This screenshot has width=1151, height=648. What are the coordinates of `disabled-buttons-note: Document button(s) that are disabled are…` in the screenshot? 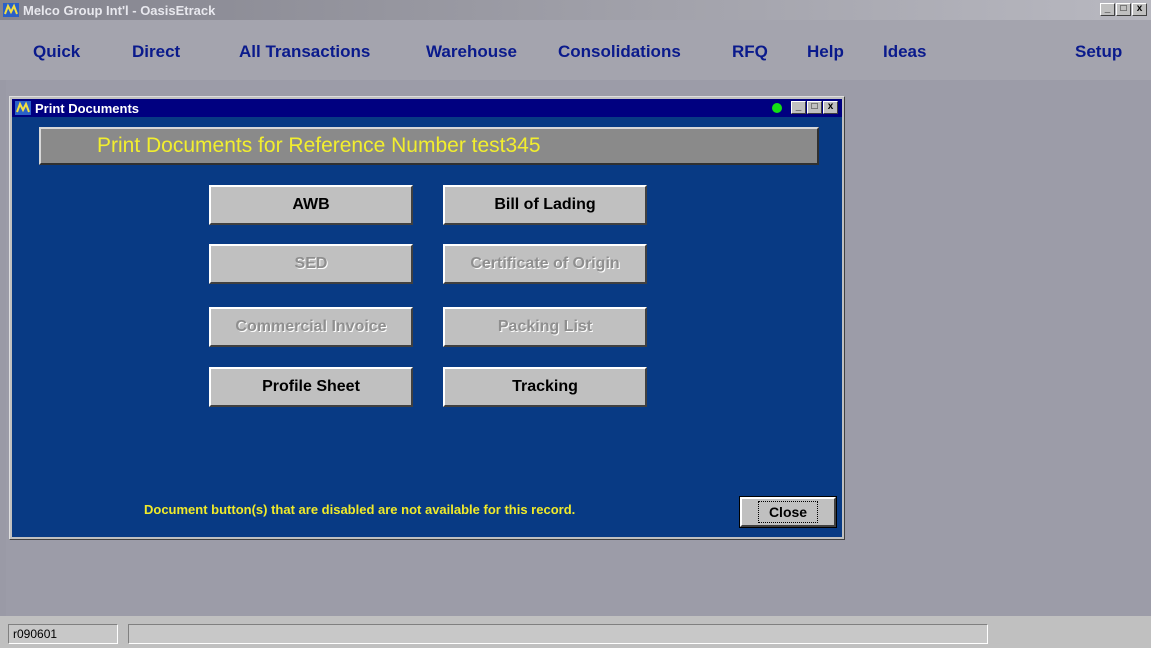 It's located at (360, 509).